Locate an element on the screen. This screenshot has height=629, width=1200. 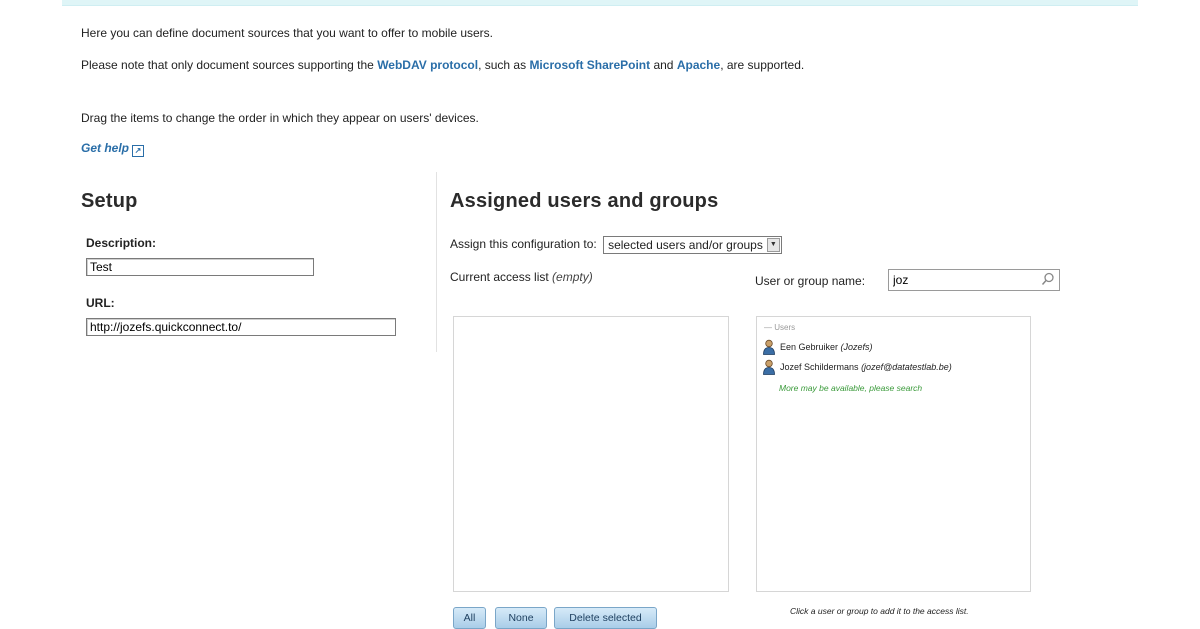
sharepoint-link: Microsoft SharePoint is located at coordinates (589, 65).